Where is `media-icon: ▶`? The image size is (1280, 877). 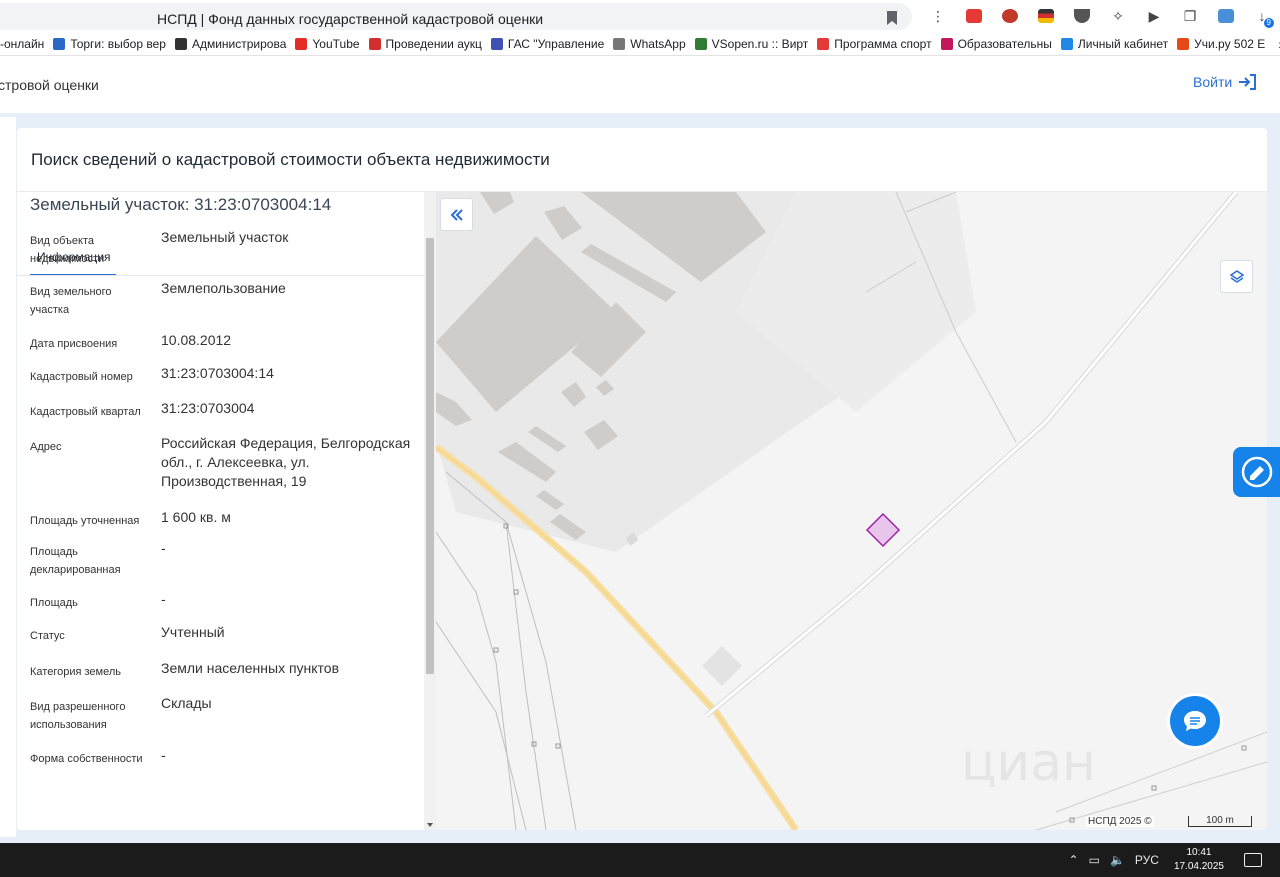
media-icon: ▶ is located at coordinates (1154, 16).